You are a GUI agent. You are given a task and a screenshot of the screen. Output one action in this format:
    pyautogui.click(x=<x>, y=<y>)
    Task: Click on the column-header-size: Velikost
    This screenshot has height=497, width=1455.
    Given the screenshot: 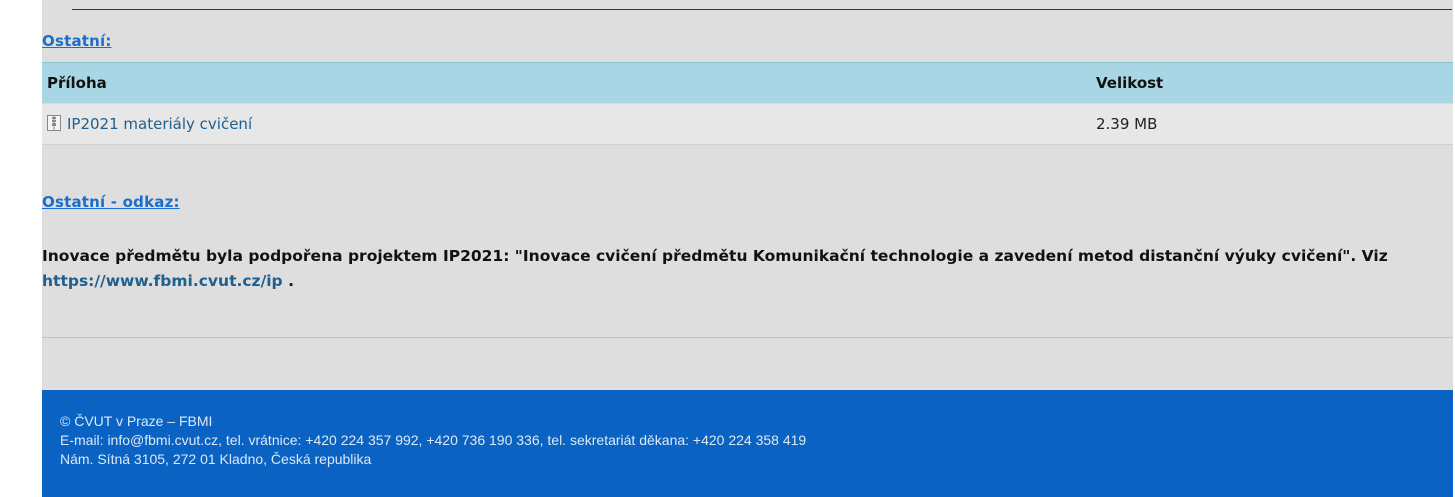 What is the action you would take?
    pyautogui.click(x=1272, y=83)
    